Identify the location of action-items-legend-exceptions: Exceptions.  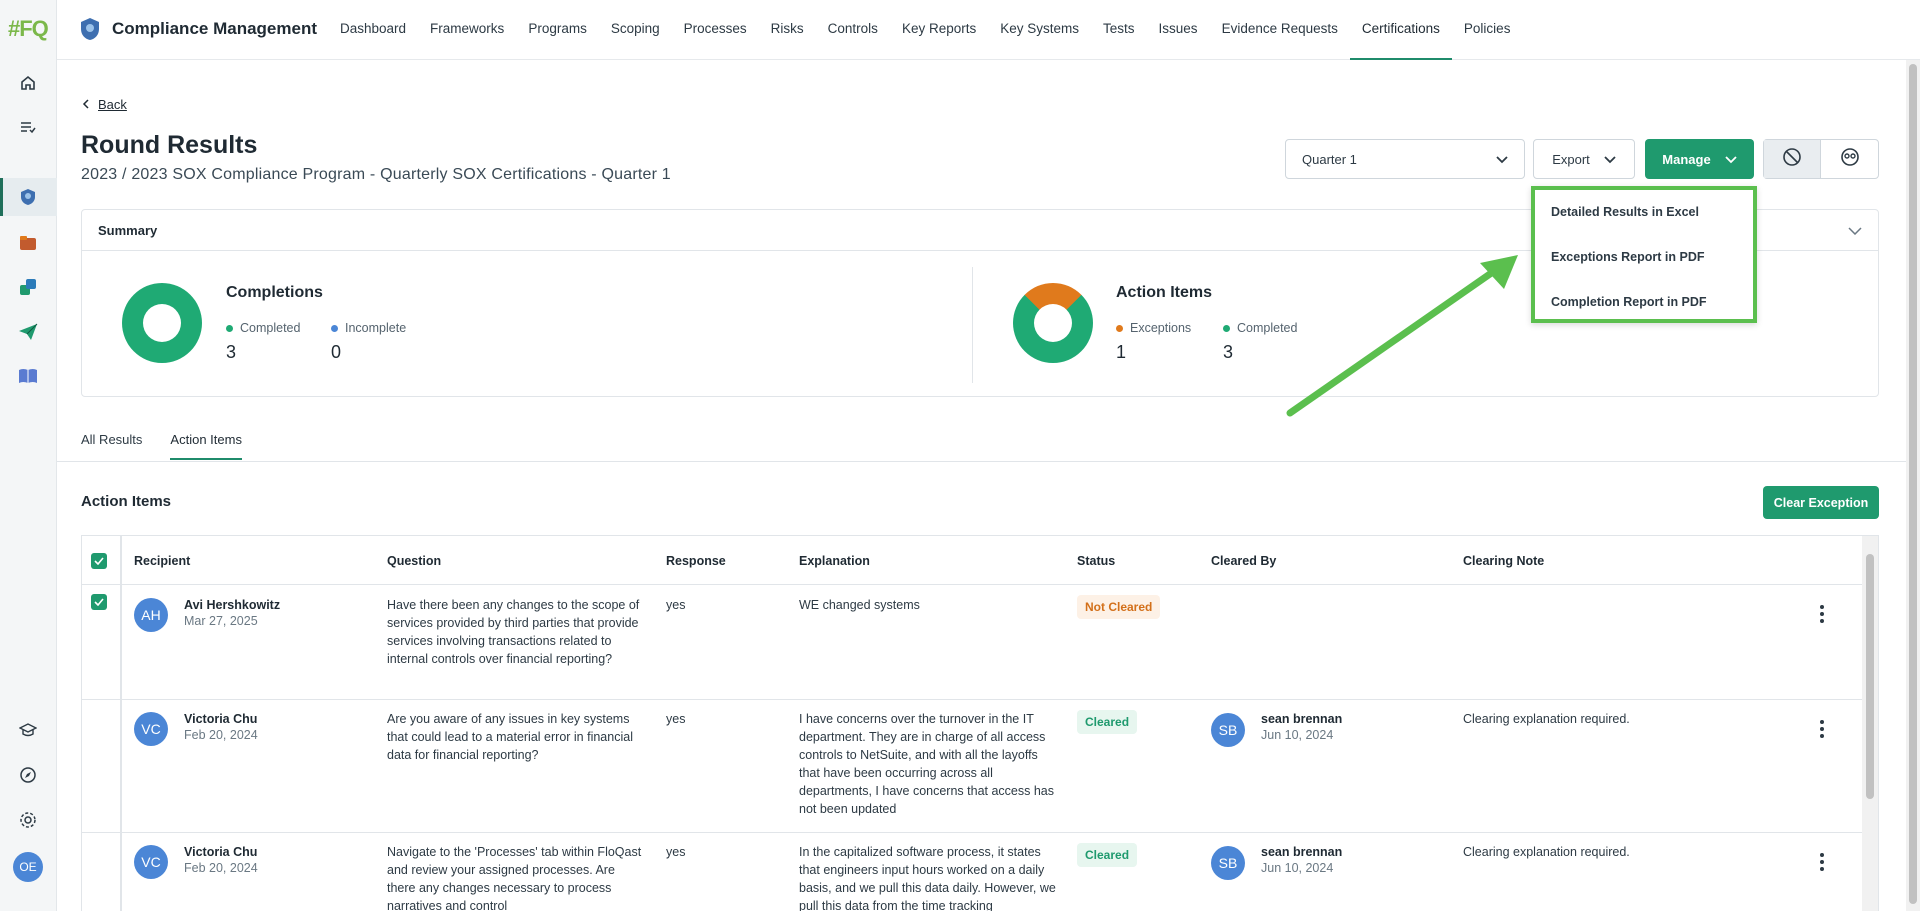
(1153, 328).